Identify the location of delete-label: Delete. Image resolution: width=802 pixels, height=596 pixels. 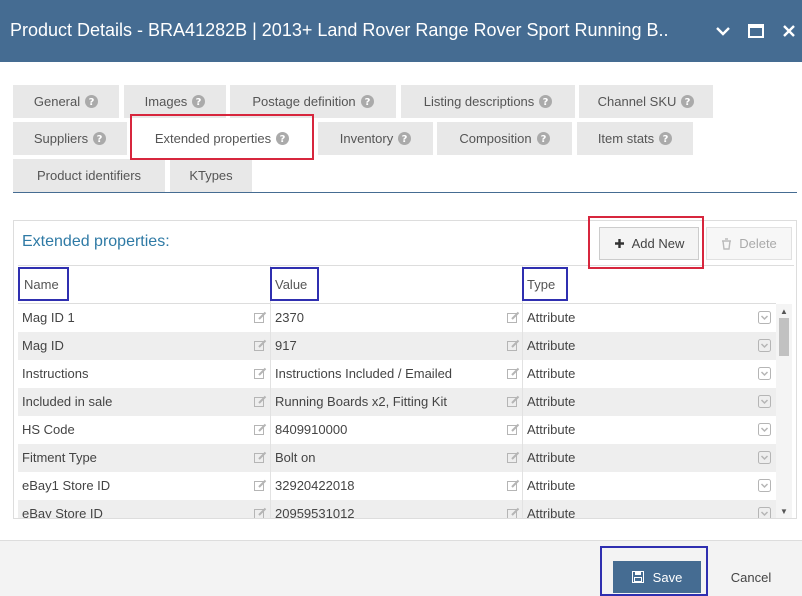
(758, 243).